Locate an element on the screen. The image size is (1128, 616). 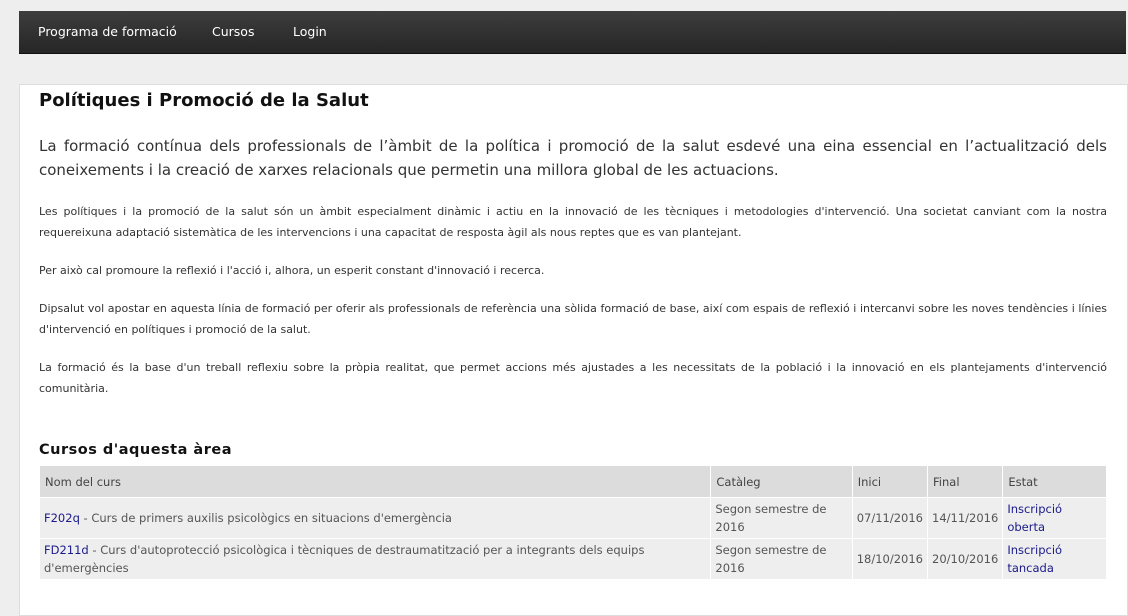
column-header-name: Nom del curs is located at coordinates (375, 481).